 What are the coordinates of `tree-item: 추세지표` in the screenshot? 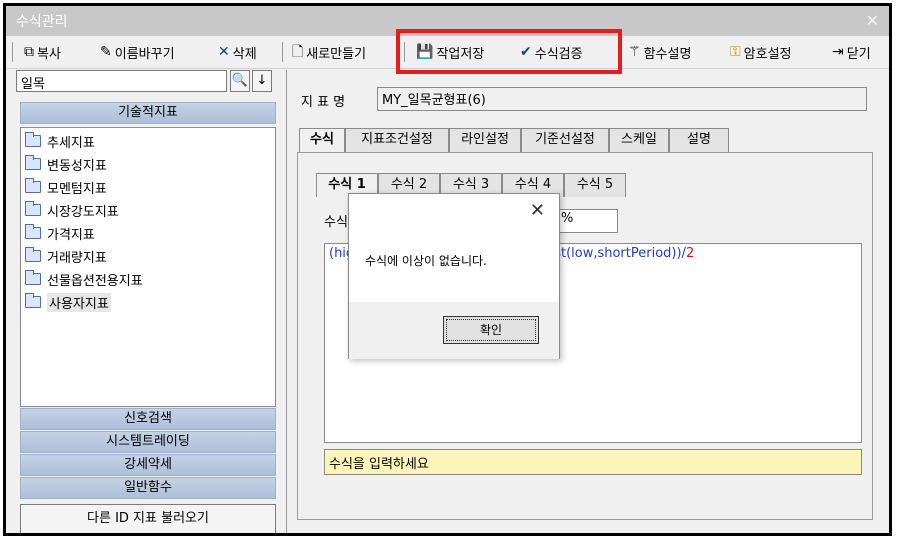 It's located at (60, 141).